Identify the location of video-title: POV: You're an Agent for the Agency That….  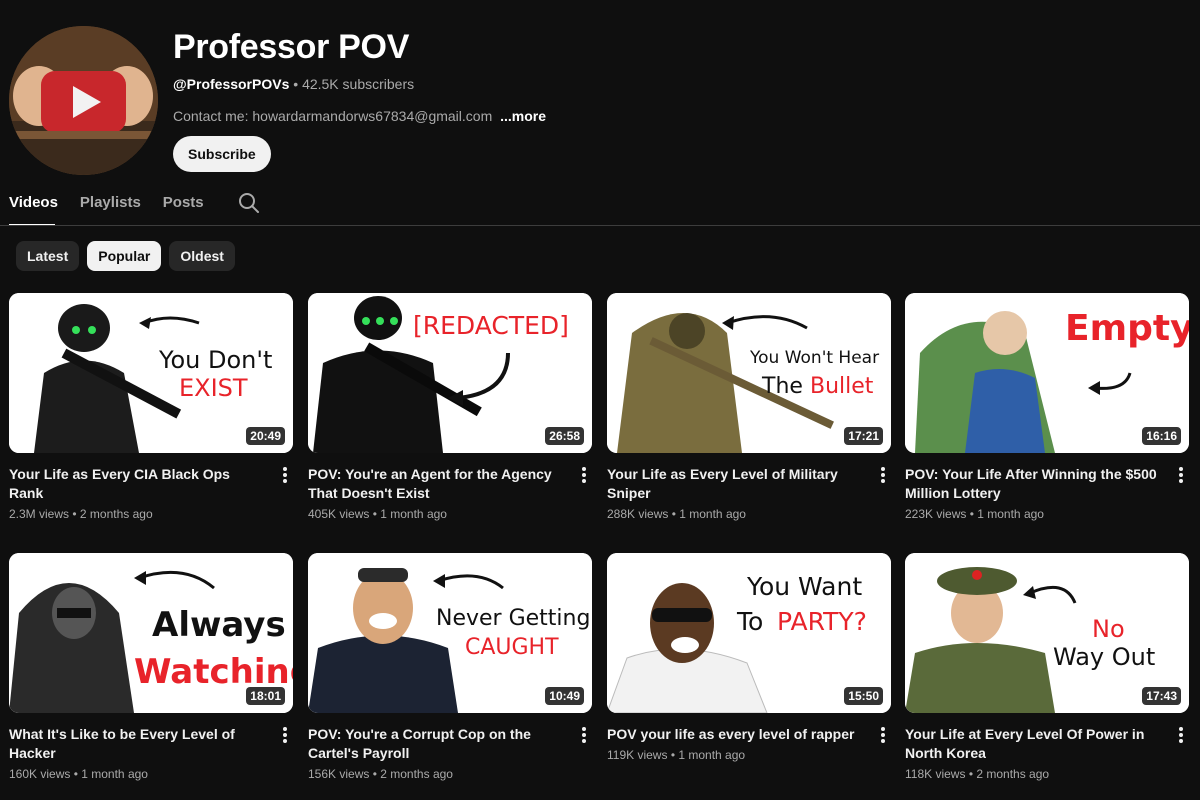
(435, 484).